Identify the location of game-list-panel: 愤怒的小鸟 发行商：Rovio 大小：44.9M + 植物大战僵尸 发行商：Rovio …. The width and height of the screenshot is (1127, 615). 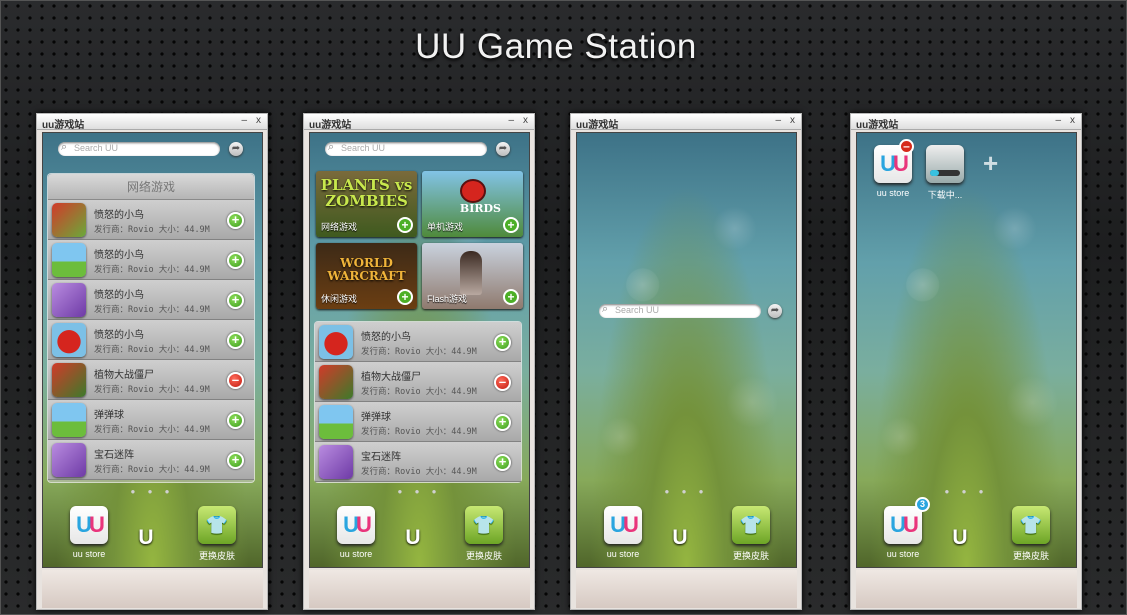
(418, 402).